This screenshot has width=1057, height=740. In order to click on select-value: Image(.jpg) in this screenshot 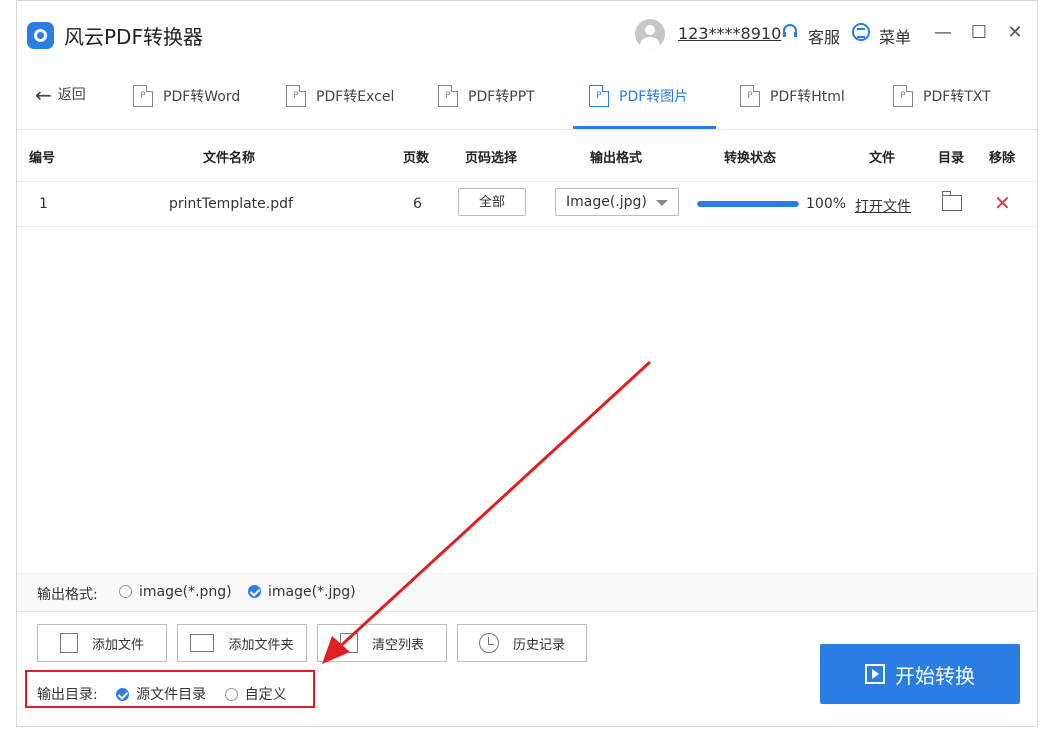, I will do `click(606, 202)`.